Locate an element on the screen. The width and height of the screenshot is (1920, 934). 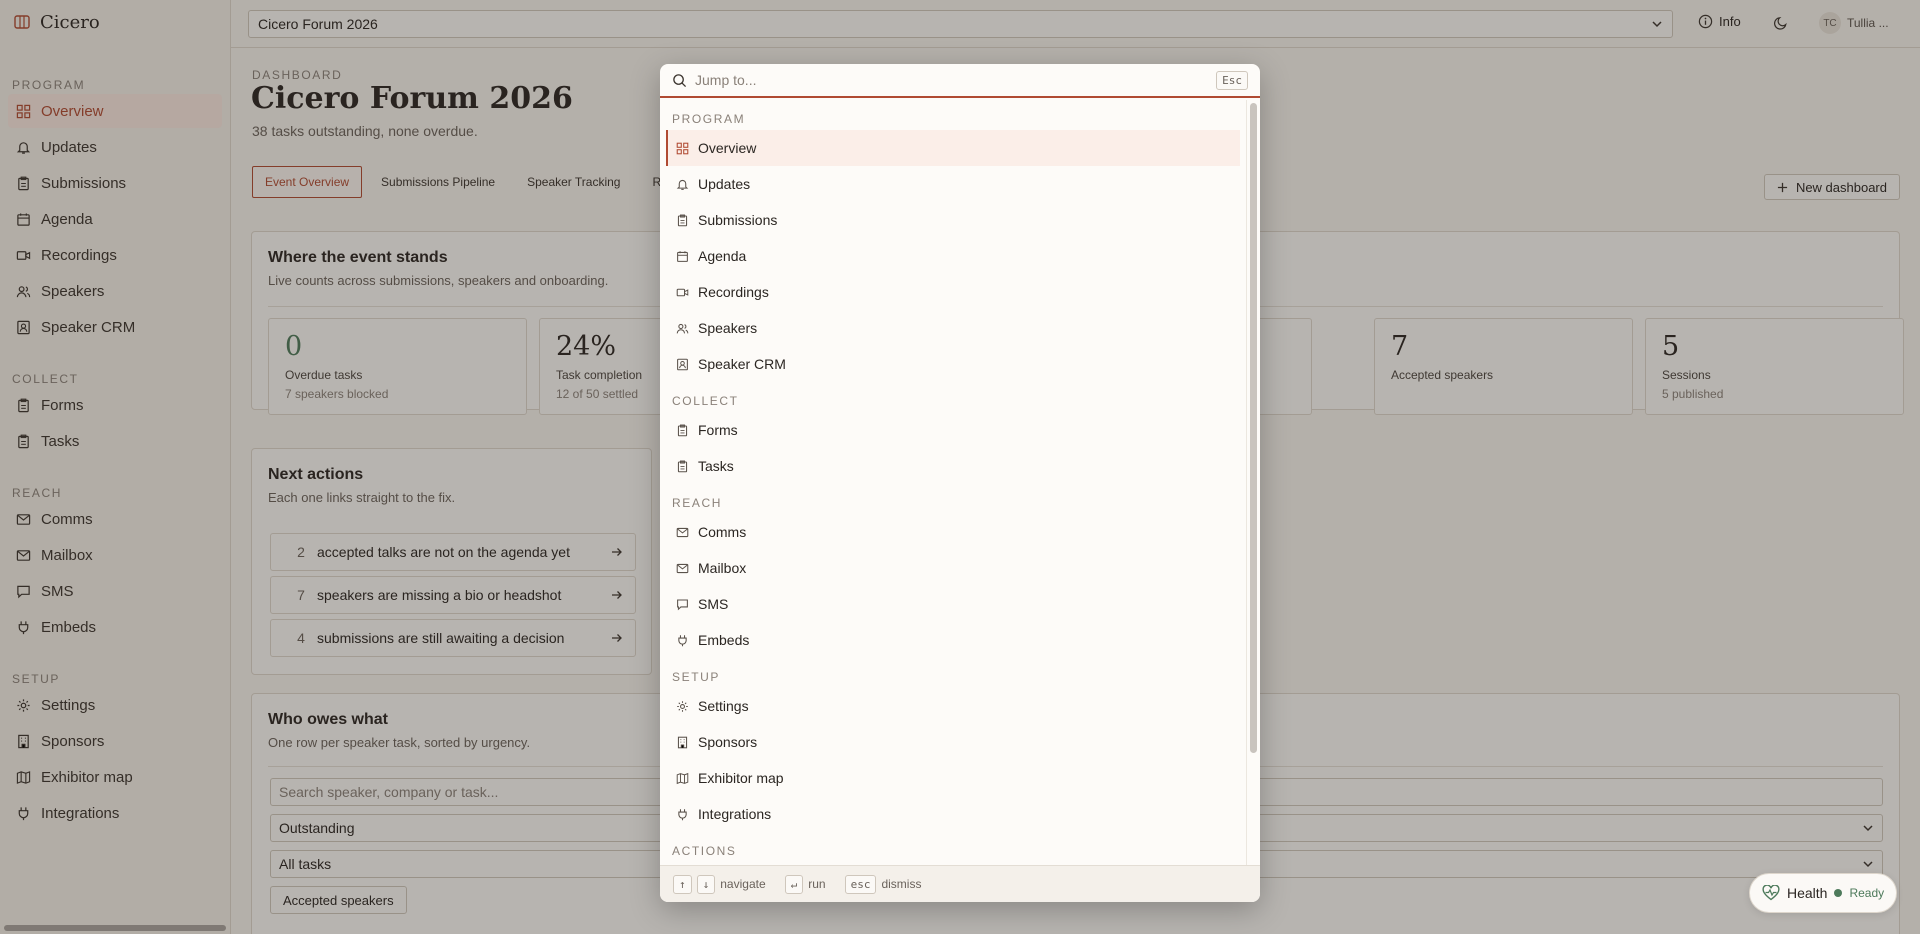
palette-scrollbar is located at coordinates (1253, 428).